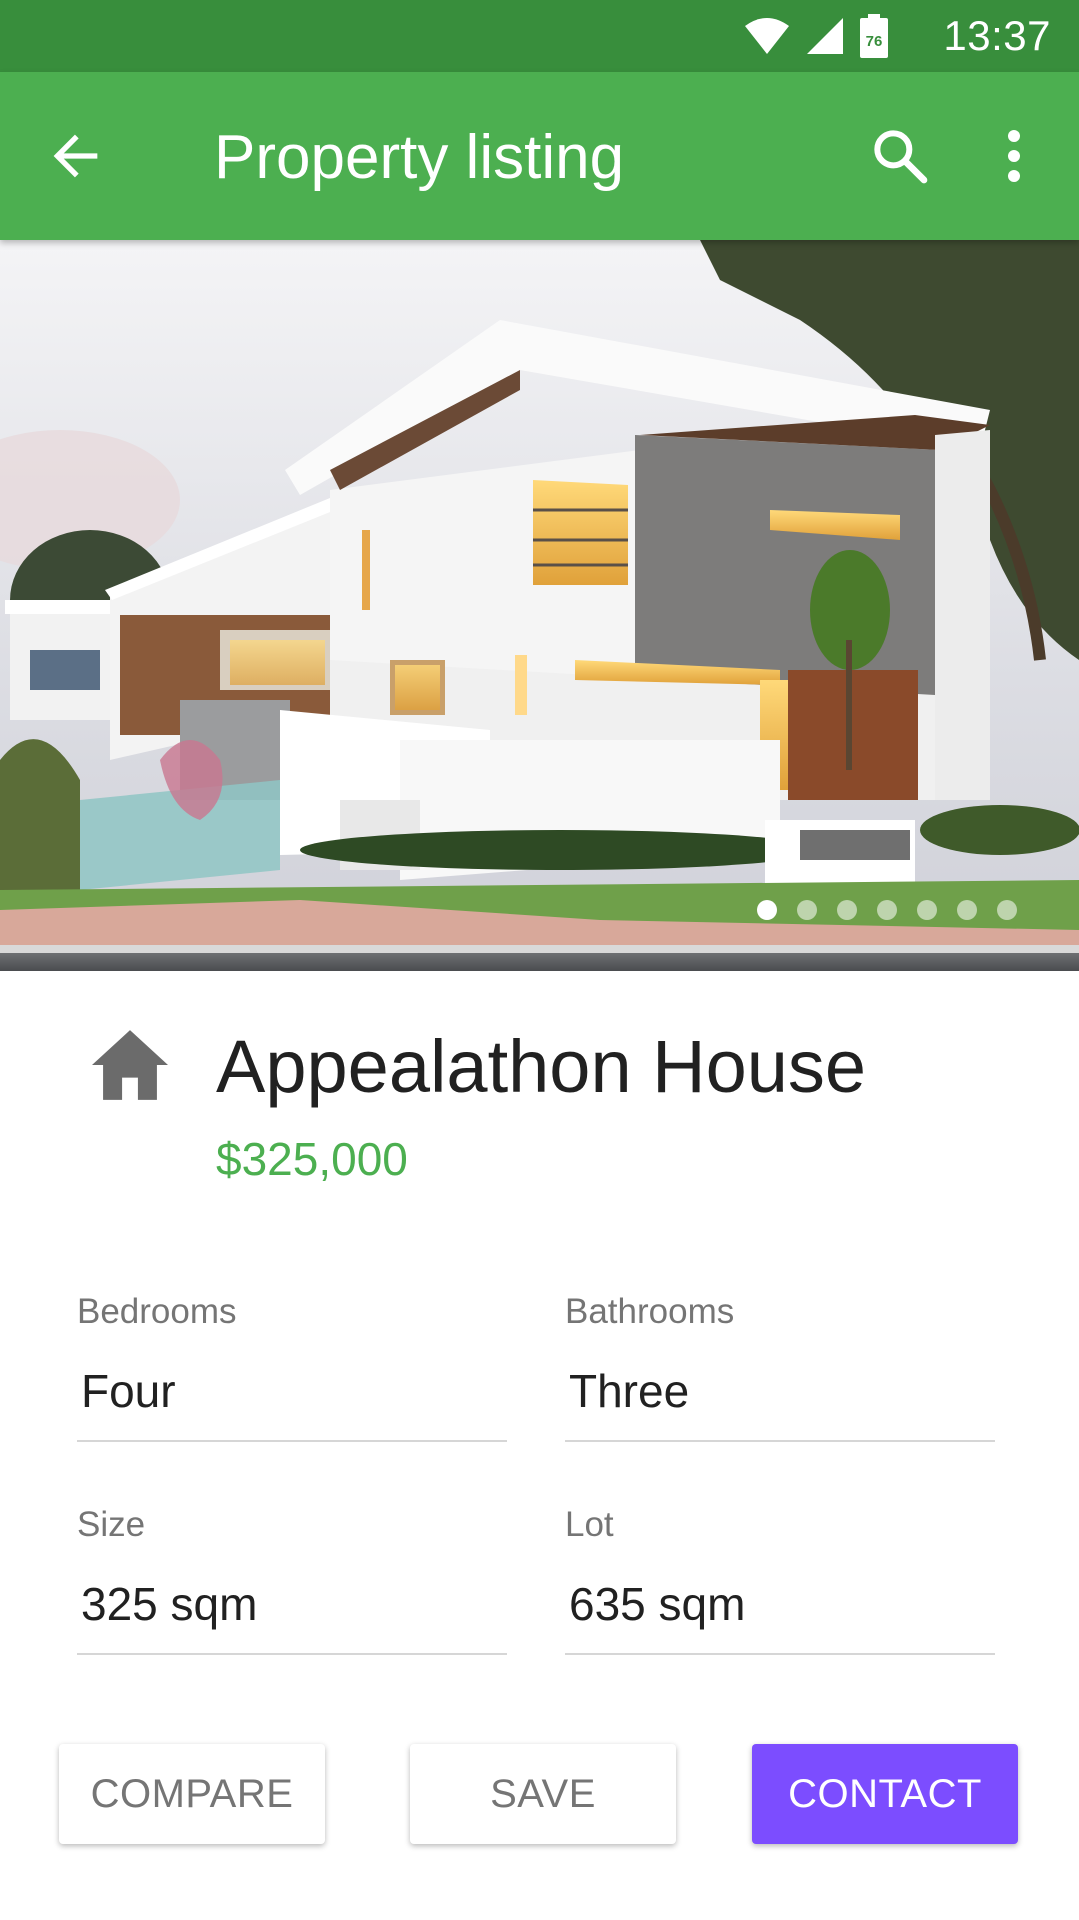  Describe the element at coordinates (874, 41) in the screenshot. I see `svg-text: 76` at that location.